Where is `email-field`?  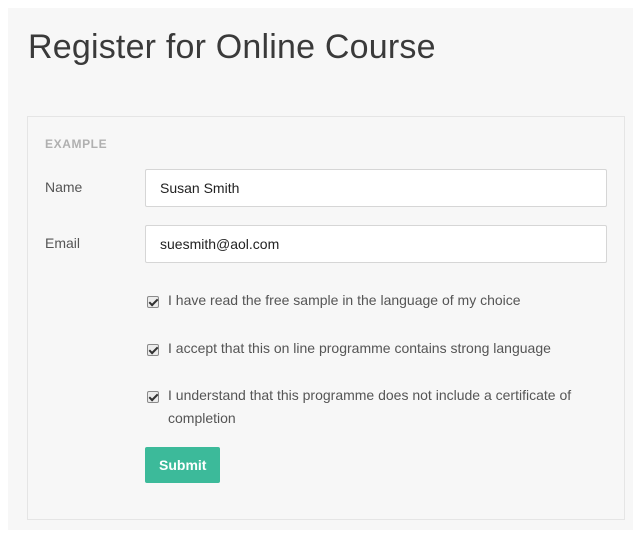
email-field is located at coordinates (376, 244).